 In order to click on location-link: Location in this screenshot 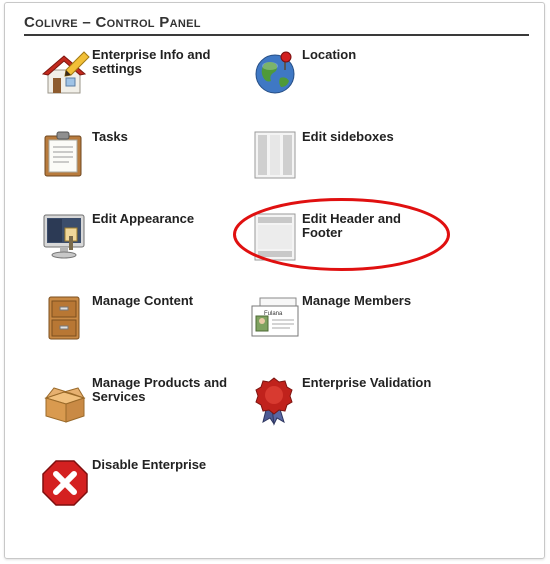, I will do `click(350, 78)`.